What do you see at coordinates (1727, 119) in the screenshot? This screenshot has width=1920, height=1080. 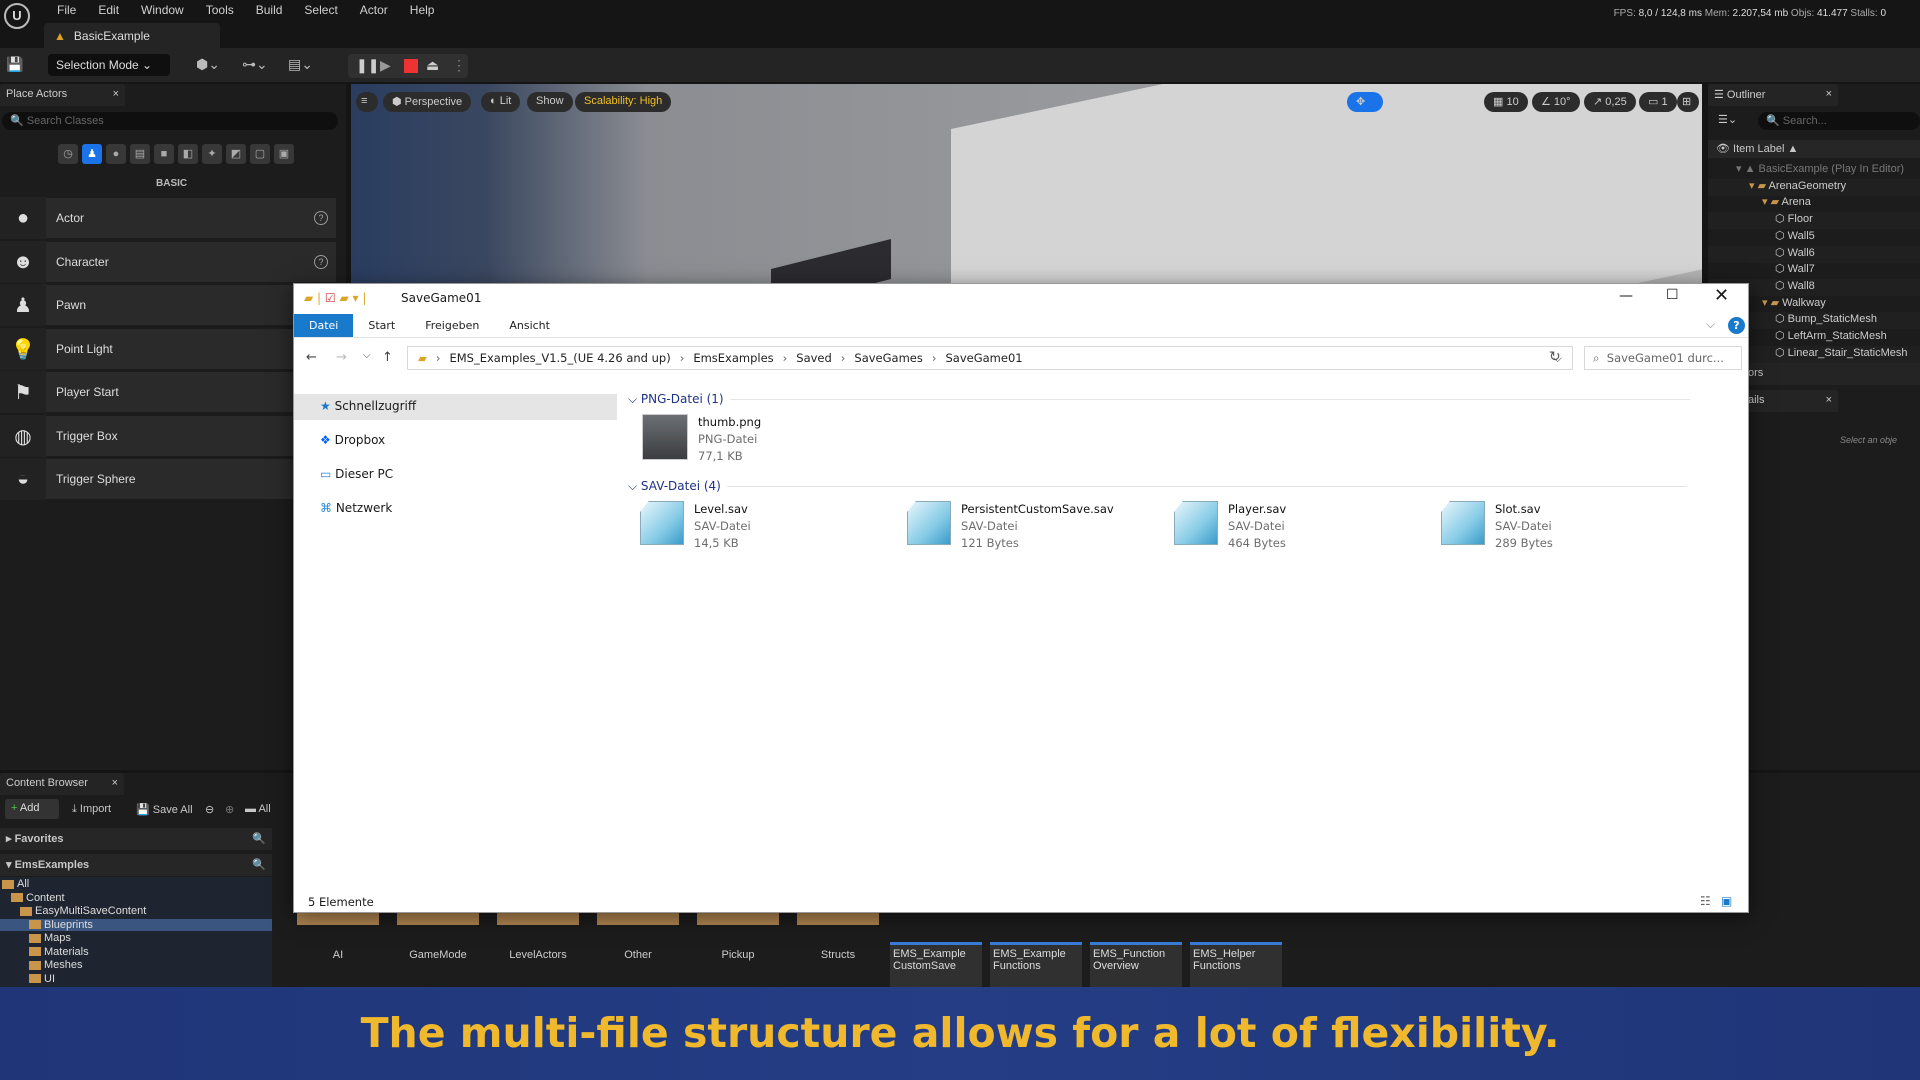 I see `filter-icon: ☰⌄` at bounding box center [1727, 119].